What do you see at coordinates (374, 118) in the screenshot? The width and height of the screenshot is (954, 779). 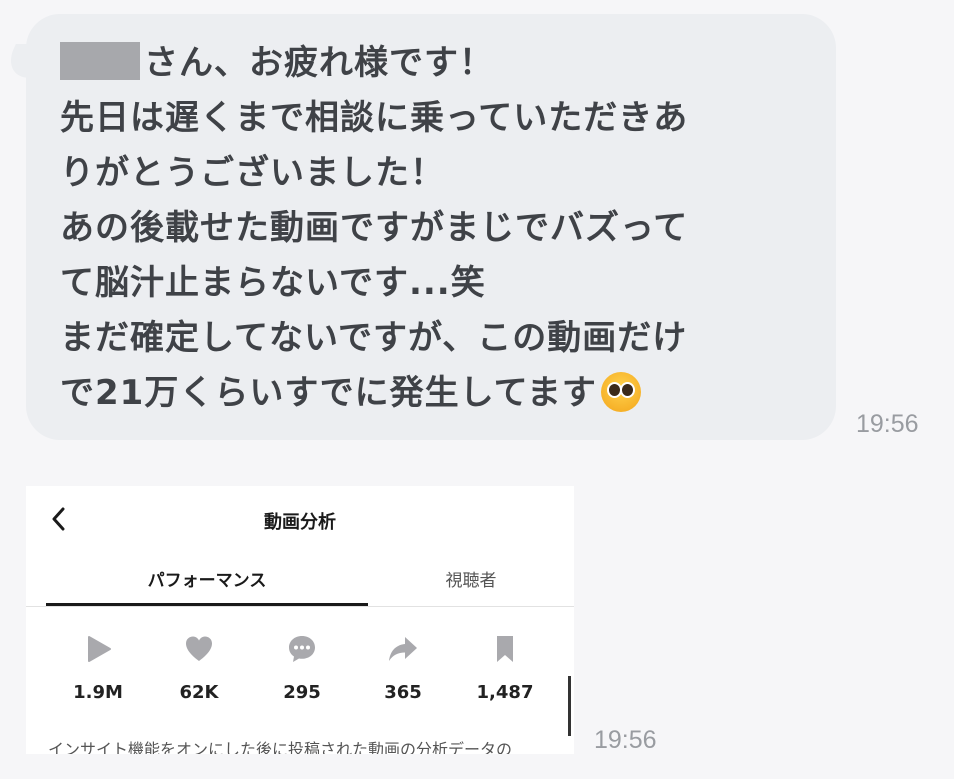 I see `message-line-2: 先日は遅くまで相談に乗っていただきあ` at bounding box center [374, 118].